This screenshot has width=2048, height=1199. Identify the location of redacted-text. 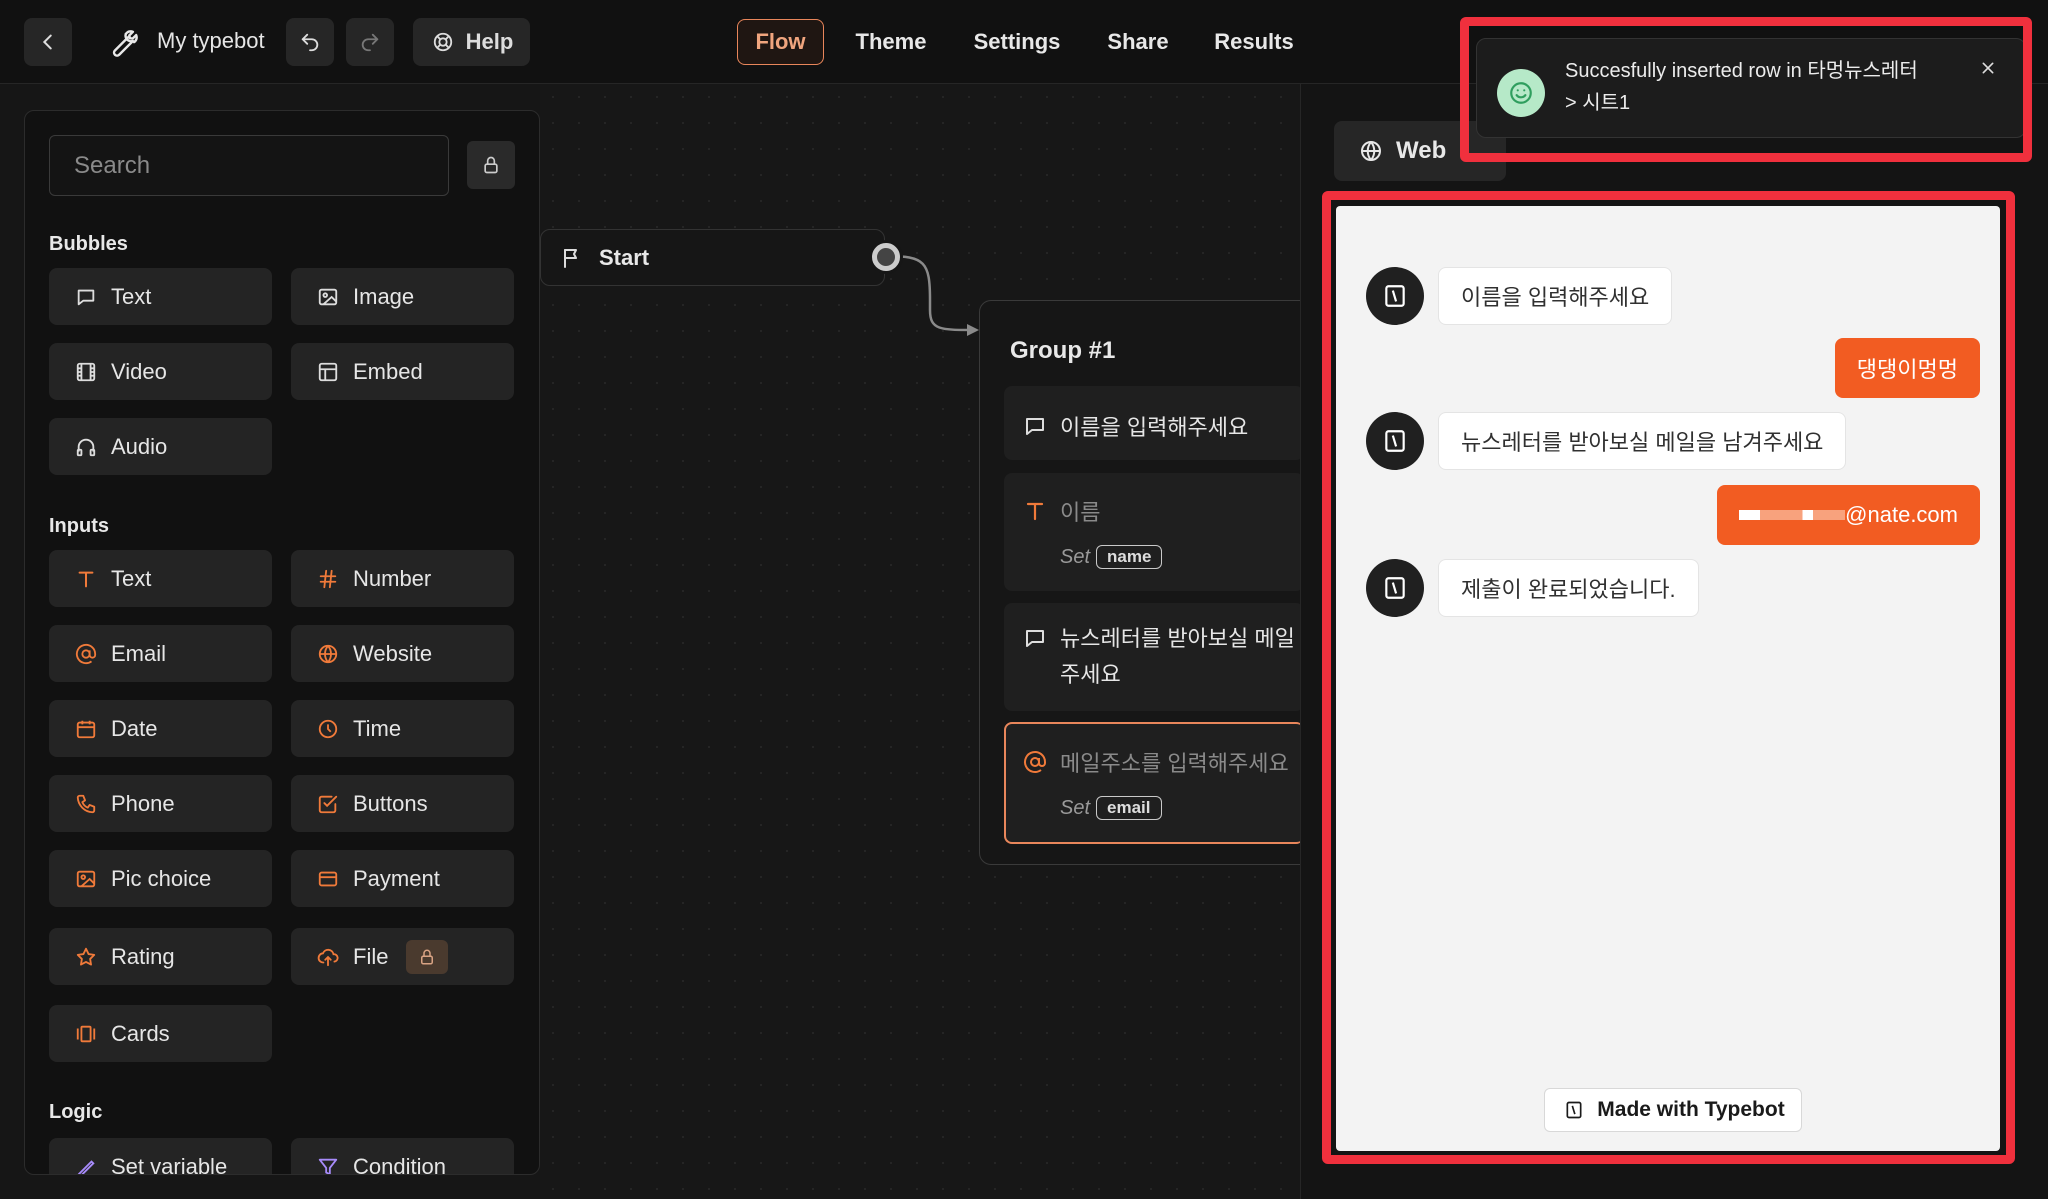
(1792, 515).